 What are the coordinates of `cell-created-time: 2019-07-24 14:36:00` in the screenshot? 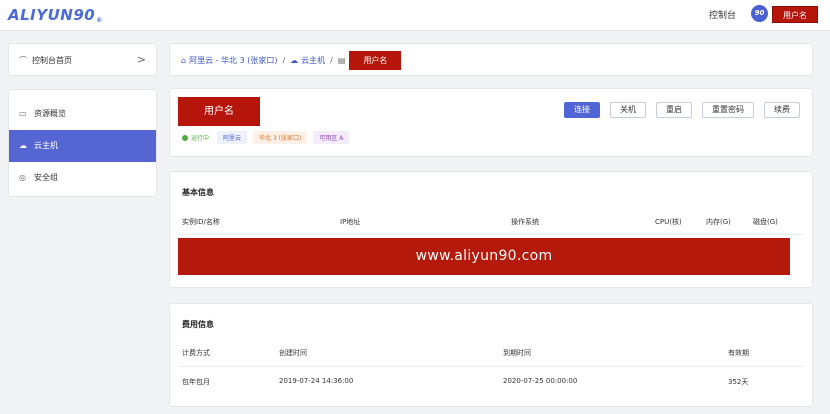 It's located at (316, 381).